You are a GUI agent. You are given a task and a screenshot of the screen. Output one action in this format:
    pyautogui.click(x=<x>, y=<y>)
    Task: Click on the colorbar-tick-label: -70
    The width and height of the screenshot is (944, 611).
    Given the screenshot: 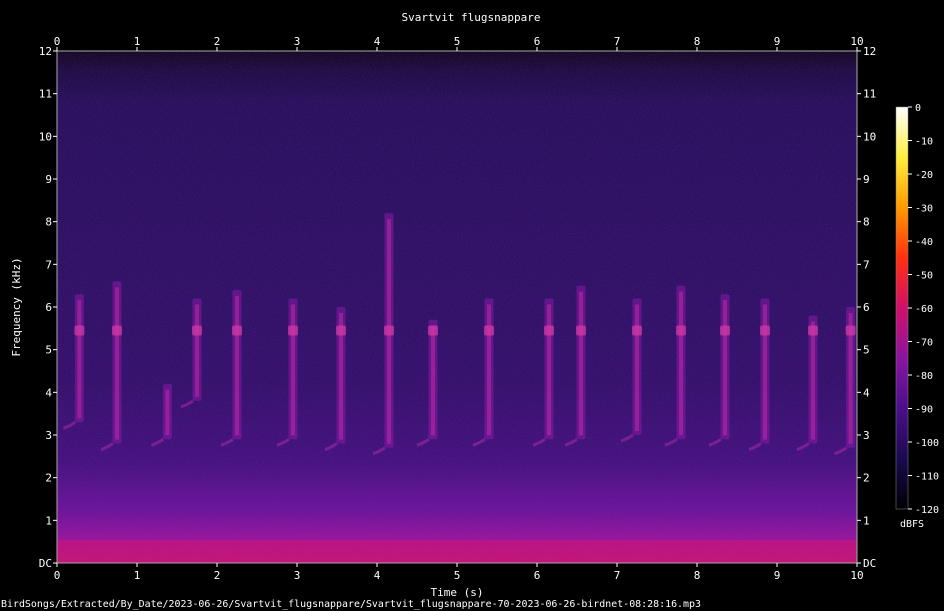 What is the action you would take?
    pyautogui.click(x=924, y=343)
    